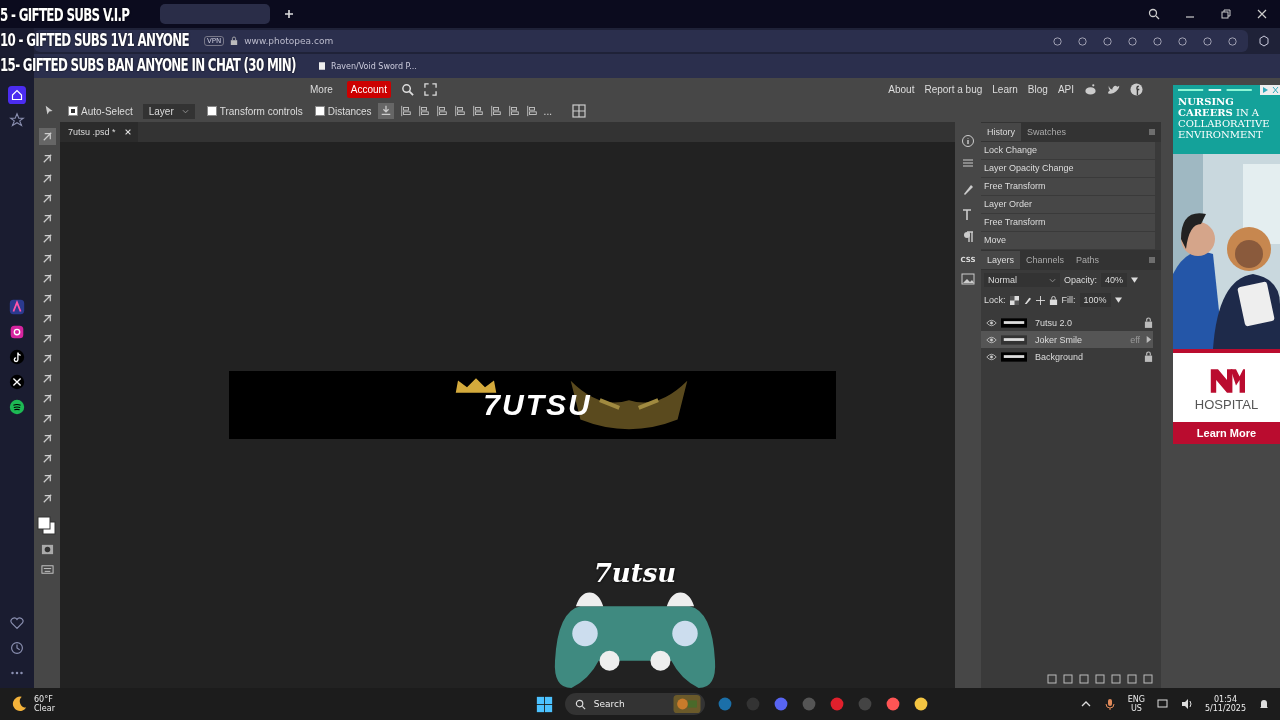  What do you see at coordinates (44, 708) in the screenshot?
I see `weather-condition: Clear` at bounding box center [44, 708].